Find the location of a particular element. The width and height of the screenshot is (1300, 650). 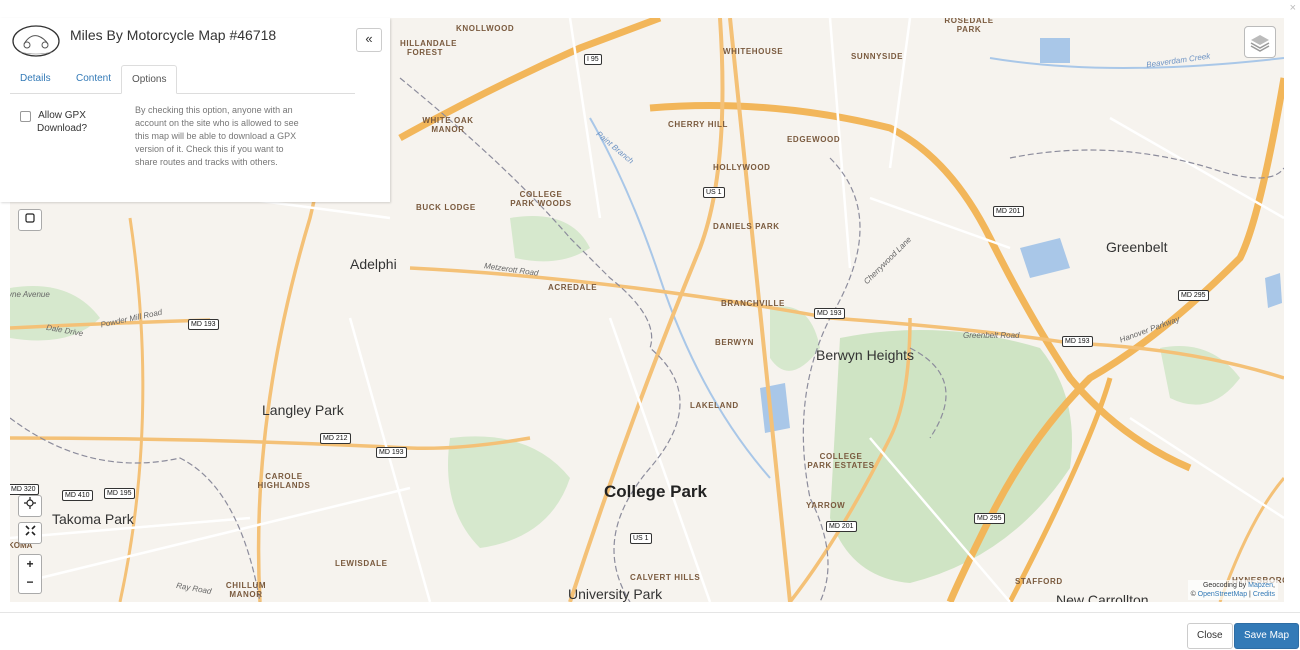

hood-label-college-park-estates: COLLEGE PARK ESTATES is located at coordinates (841, 461).